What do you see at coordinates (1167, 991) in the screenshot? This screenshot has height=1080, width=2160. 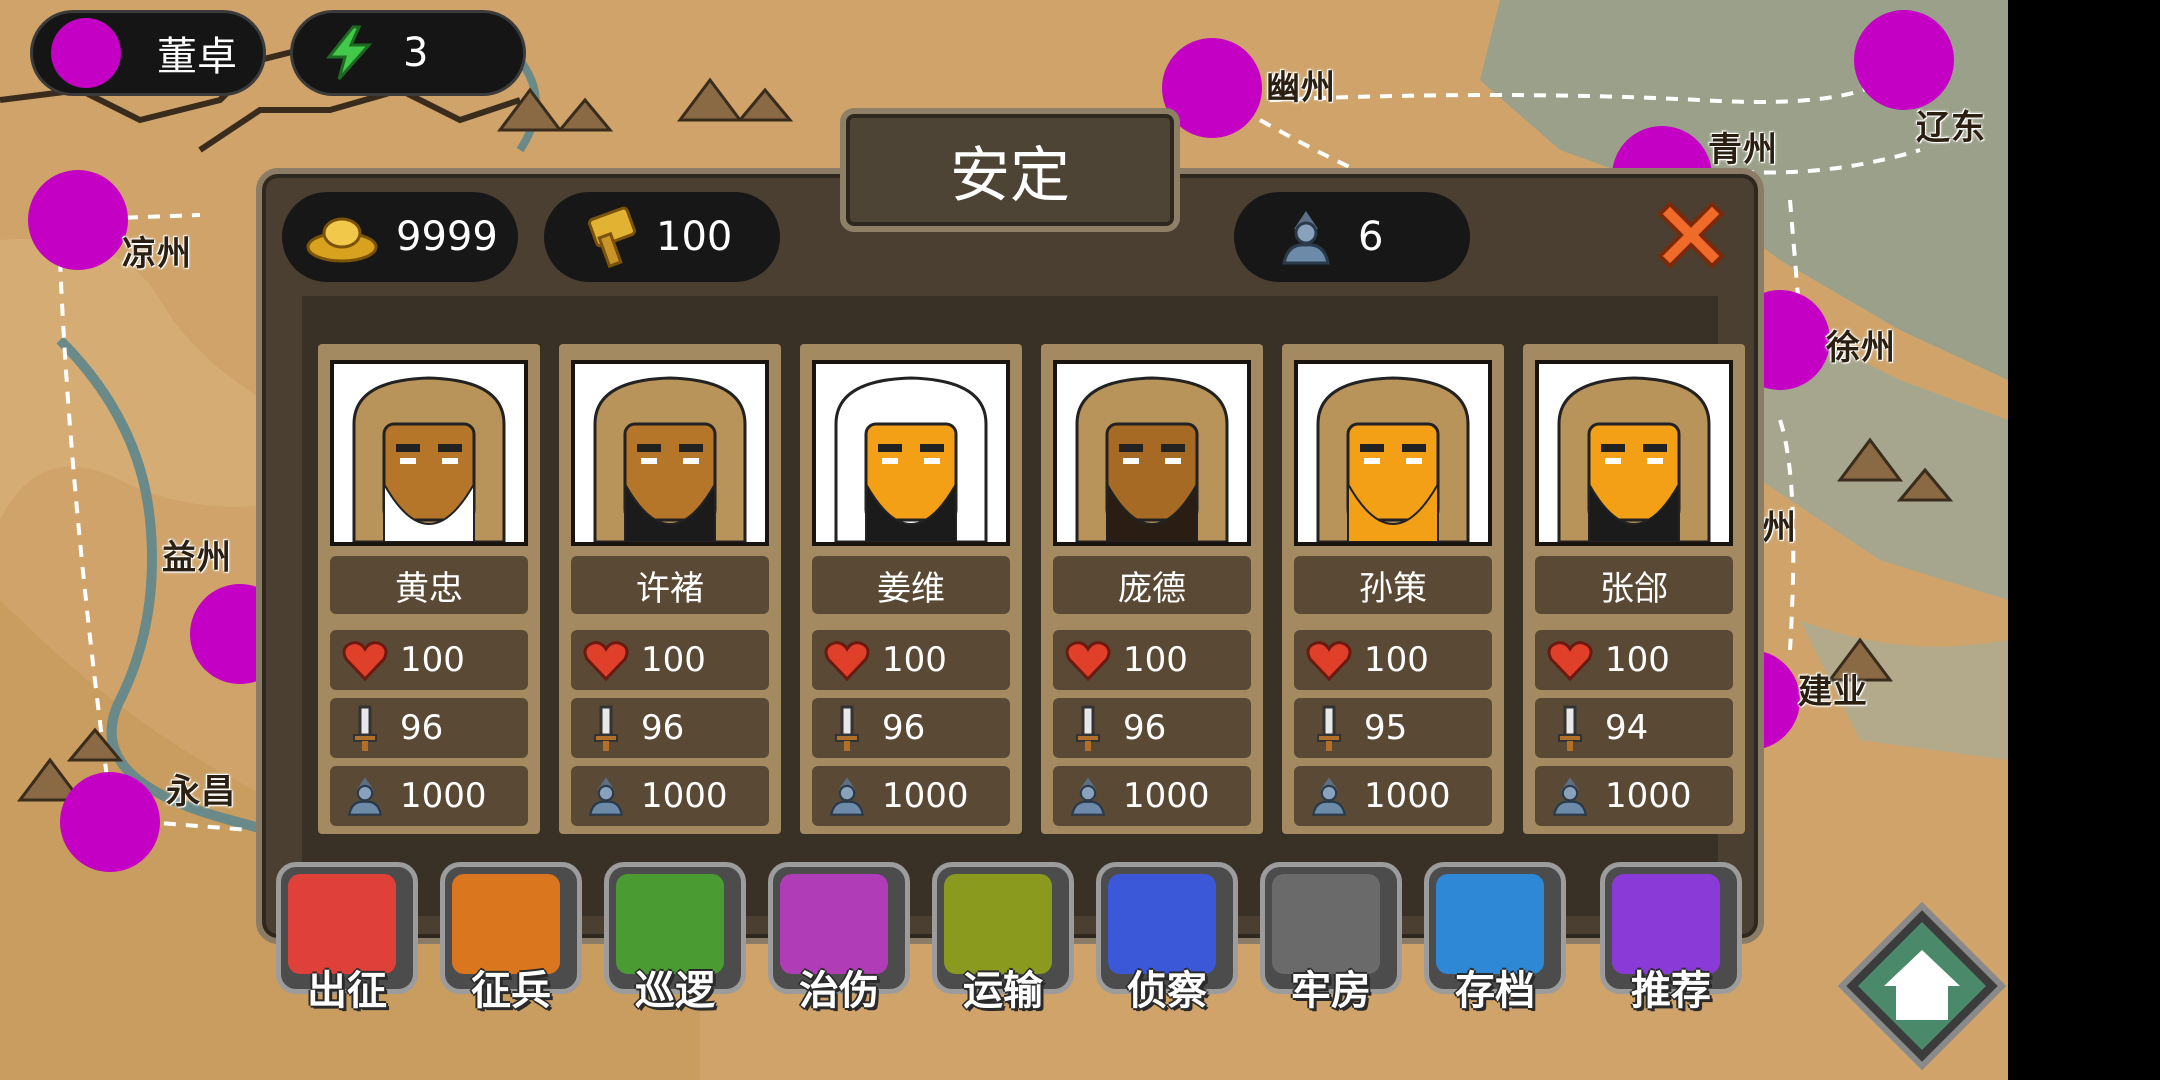 I see `action-label: 侦察` at bounding box center [1167, 991].